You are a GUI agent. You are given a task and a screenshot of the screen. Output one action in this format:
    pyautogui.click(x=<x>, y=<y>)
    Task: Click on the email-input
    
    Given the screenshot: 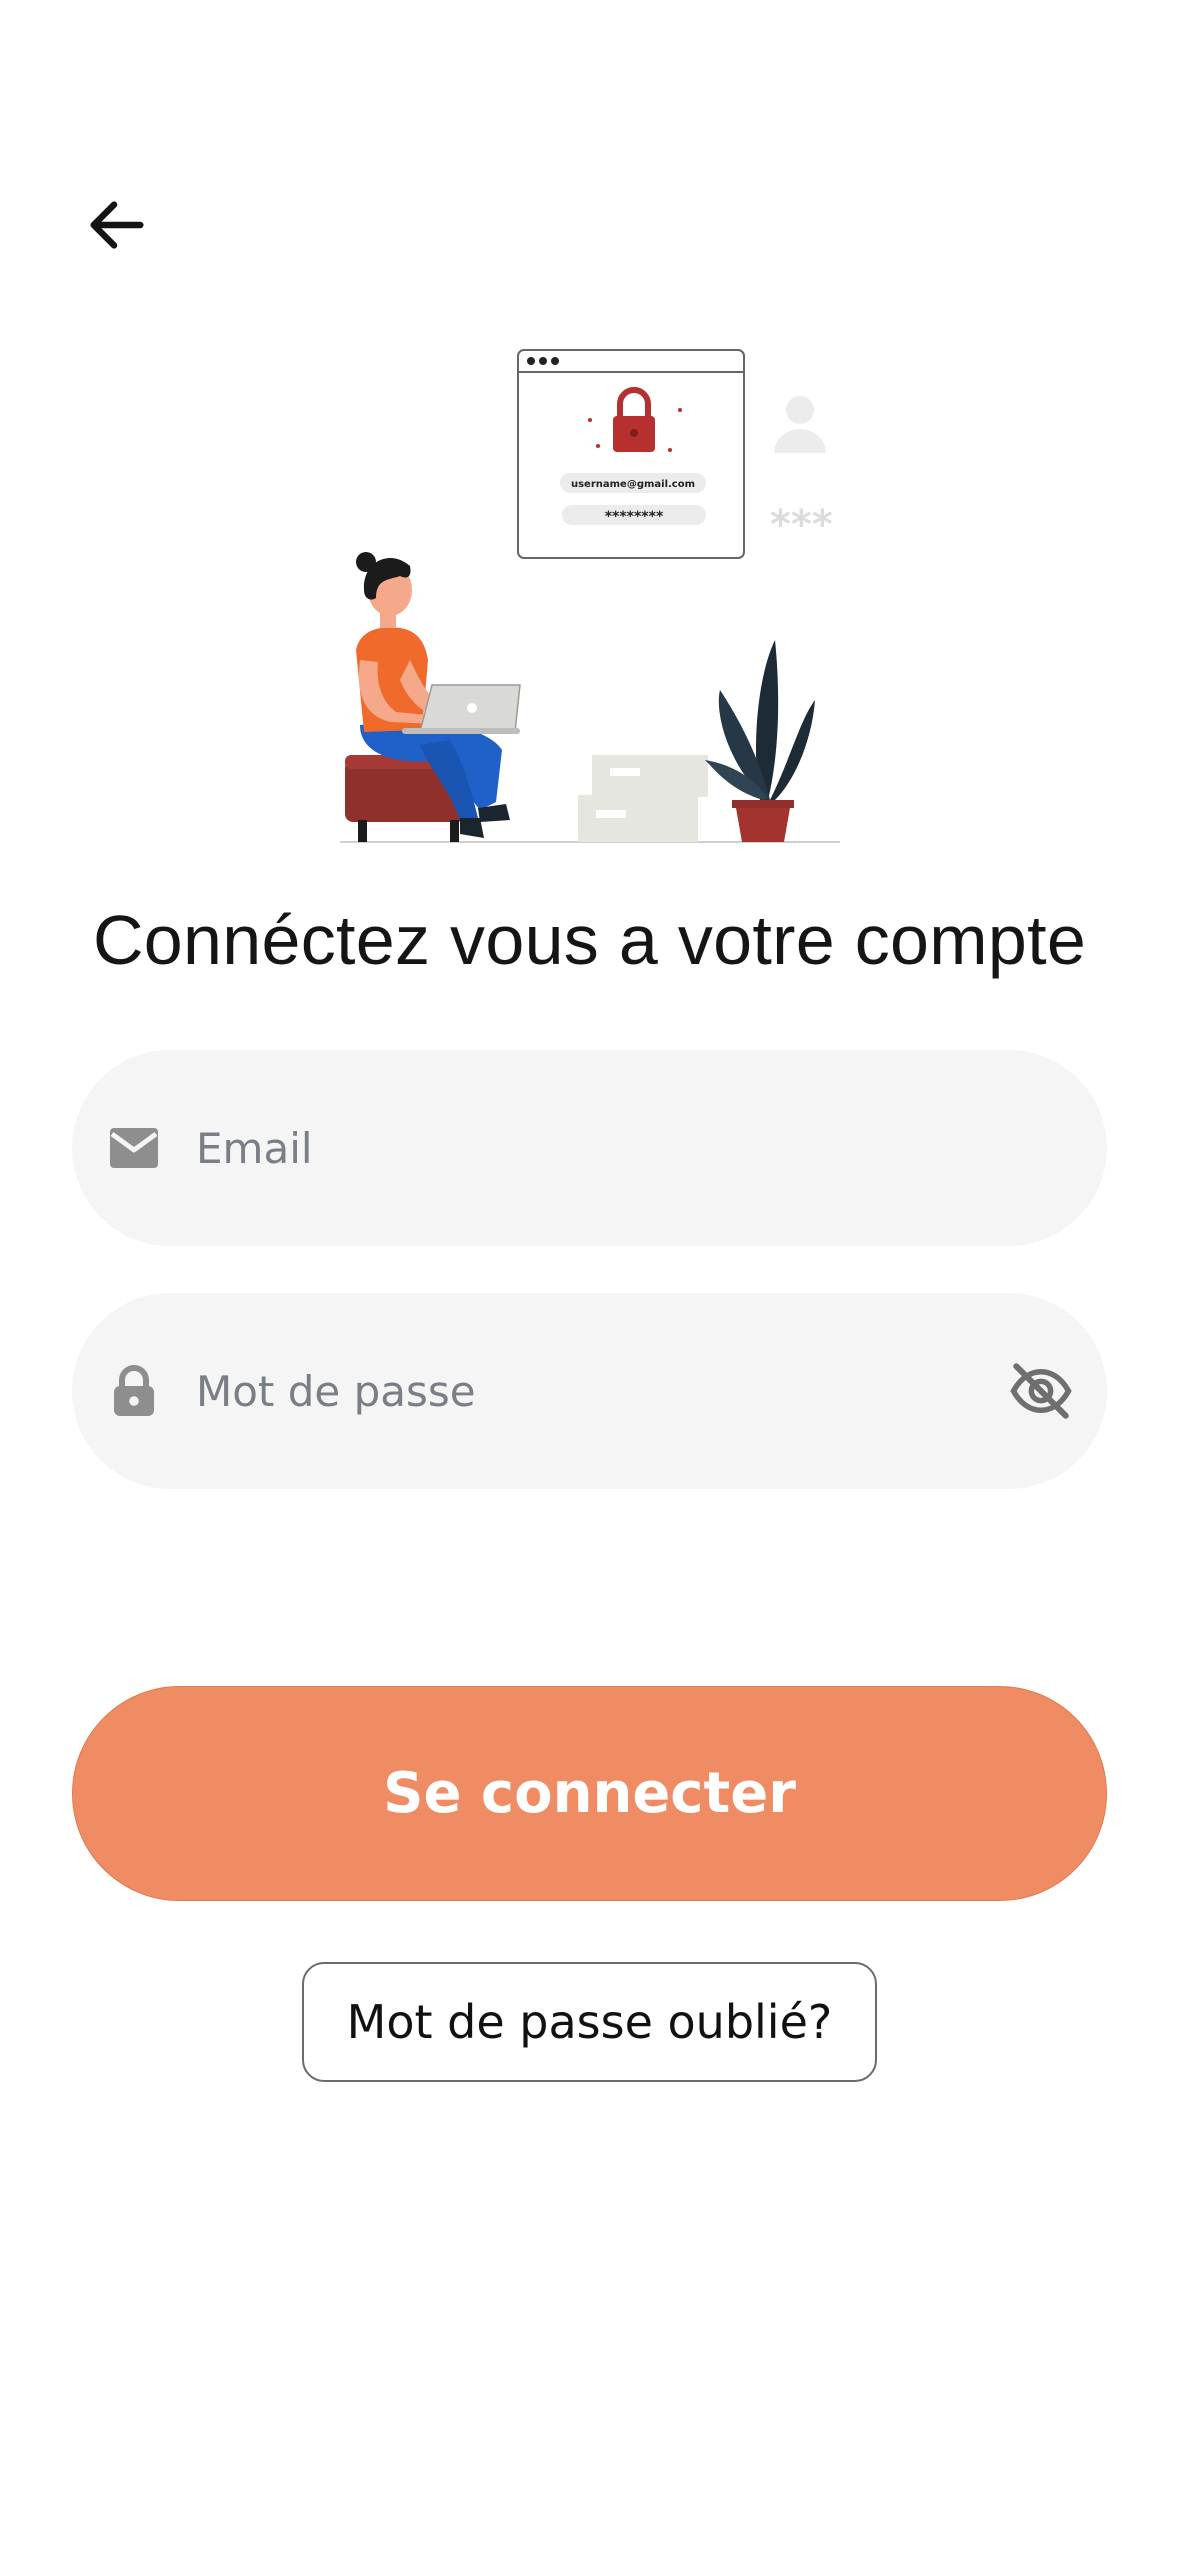 What is the action you would take?
    pyautogui.click(x=650, y=1148)
    